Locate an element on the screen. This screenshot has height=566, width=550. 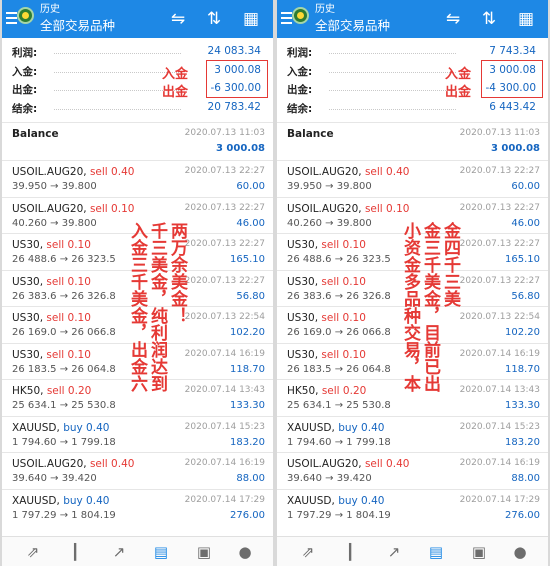
deal-date: 2020.07.13 11:03 is located at coordinates (499, 133).